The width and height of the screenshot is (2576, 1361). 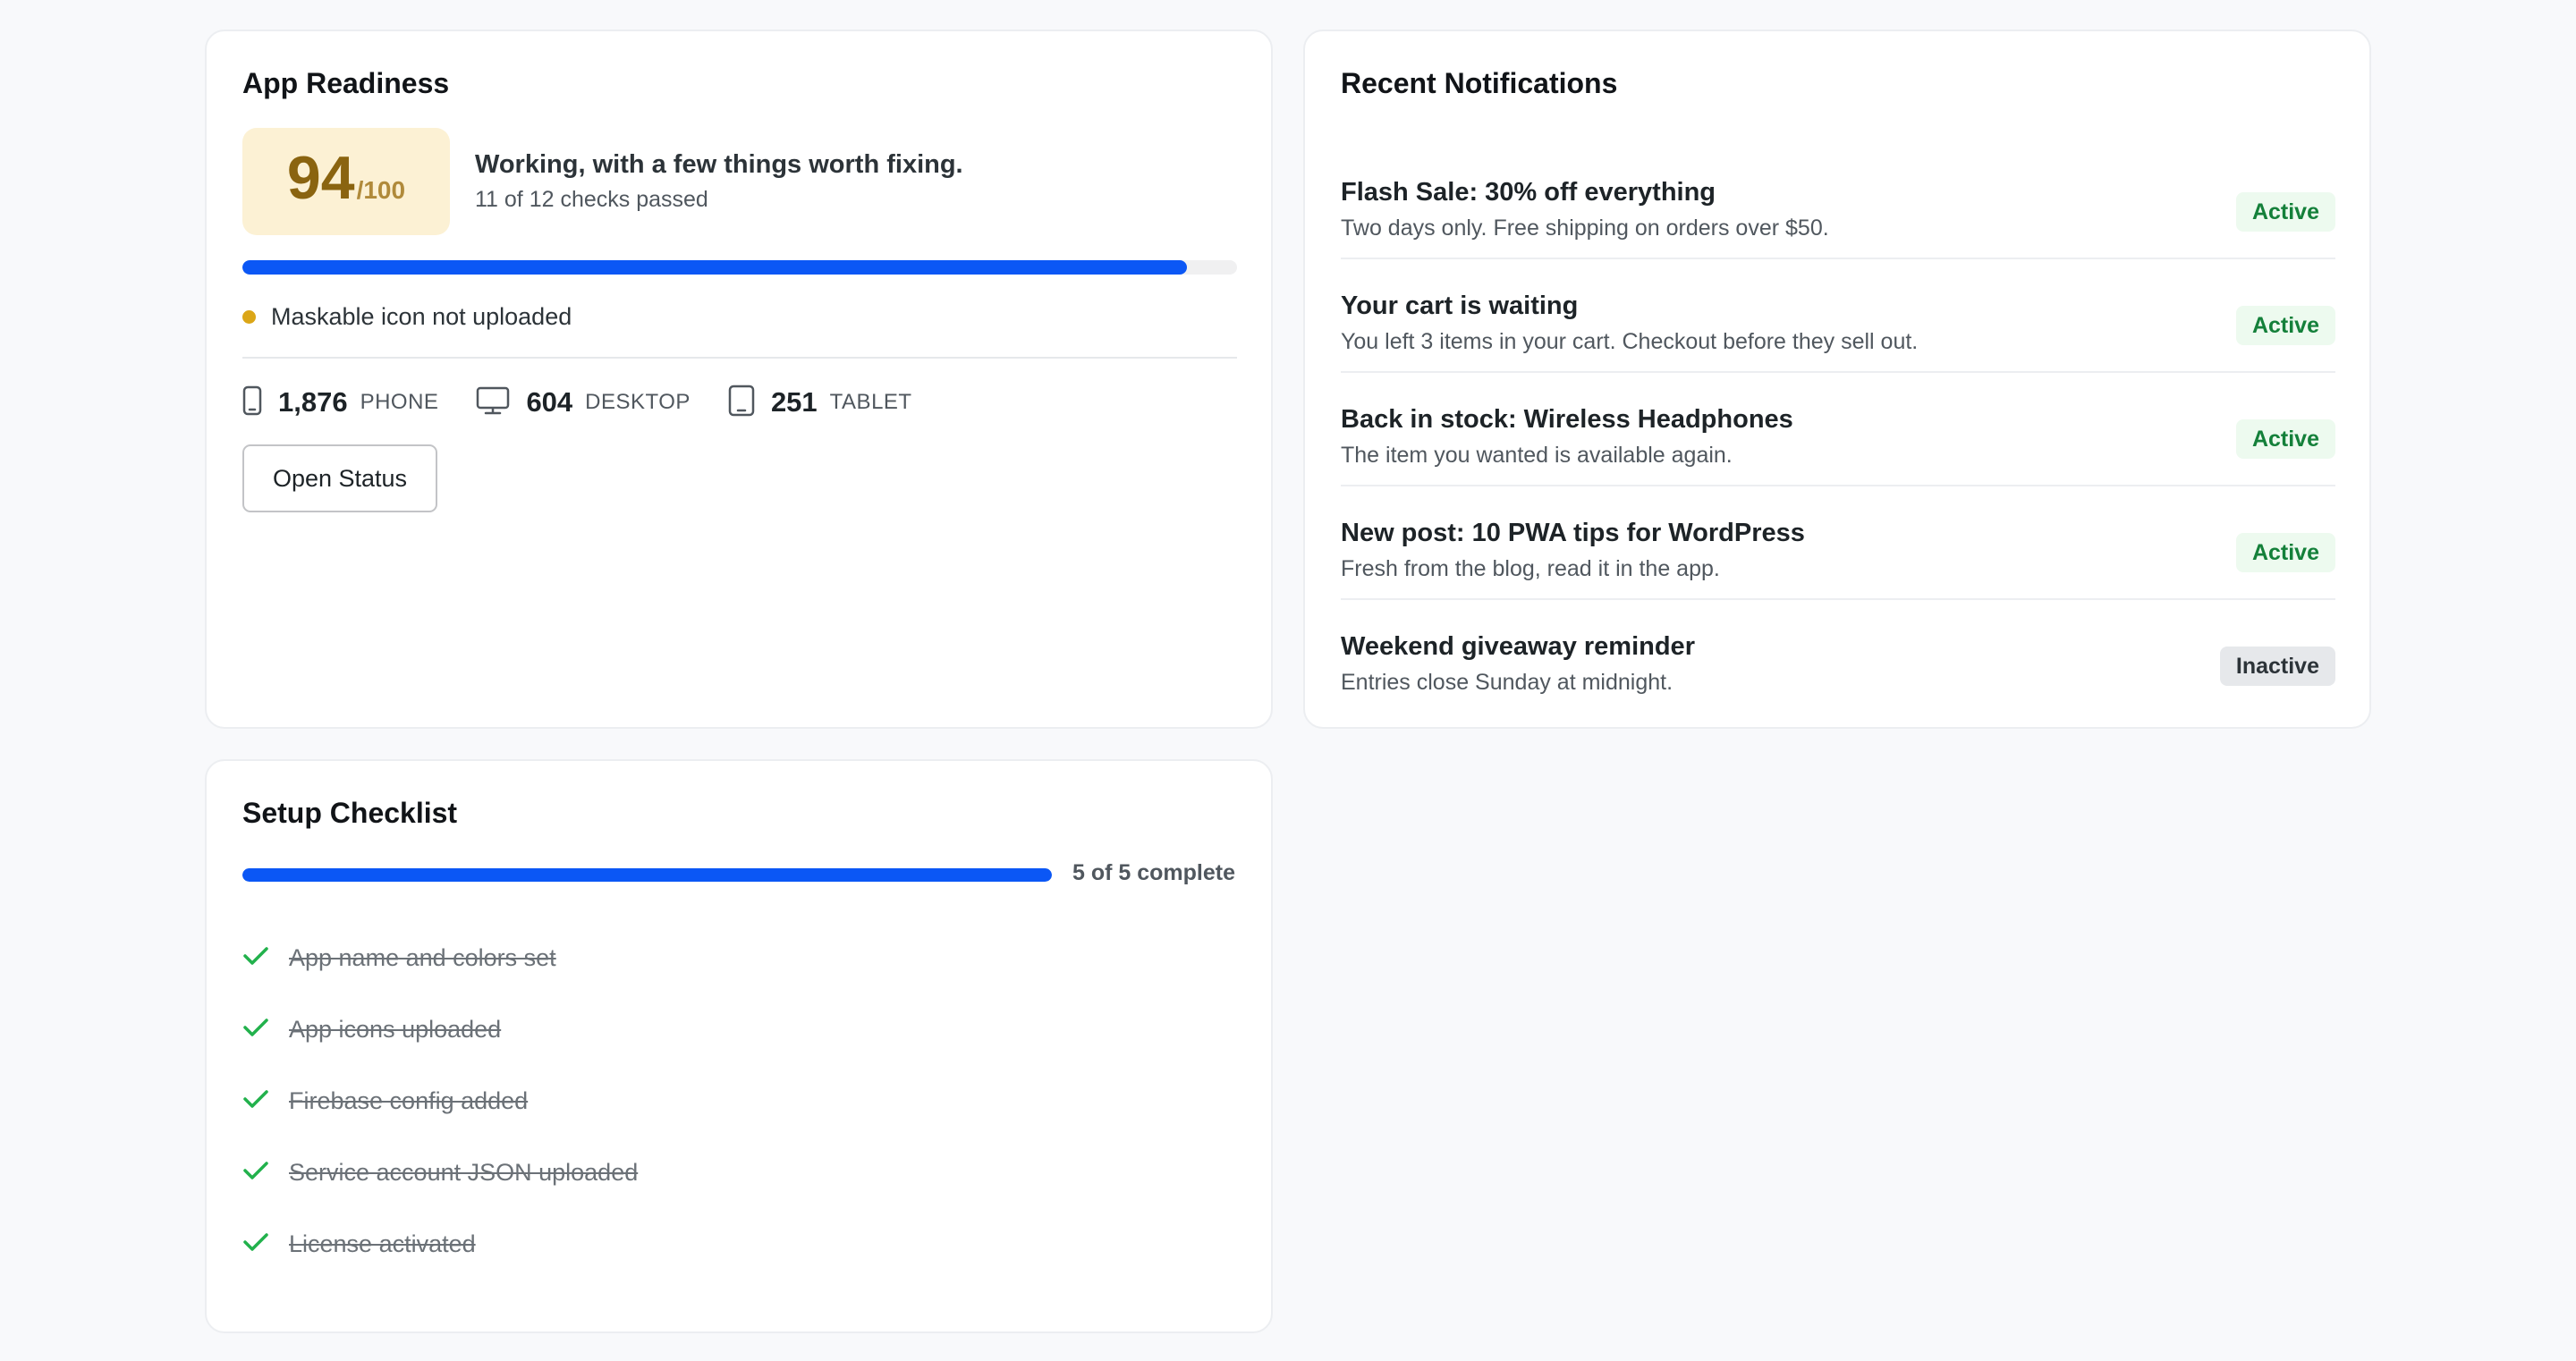 I want to click on tablet-icon, so click(x=749, y=403).